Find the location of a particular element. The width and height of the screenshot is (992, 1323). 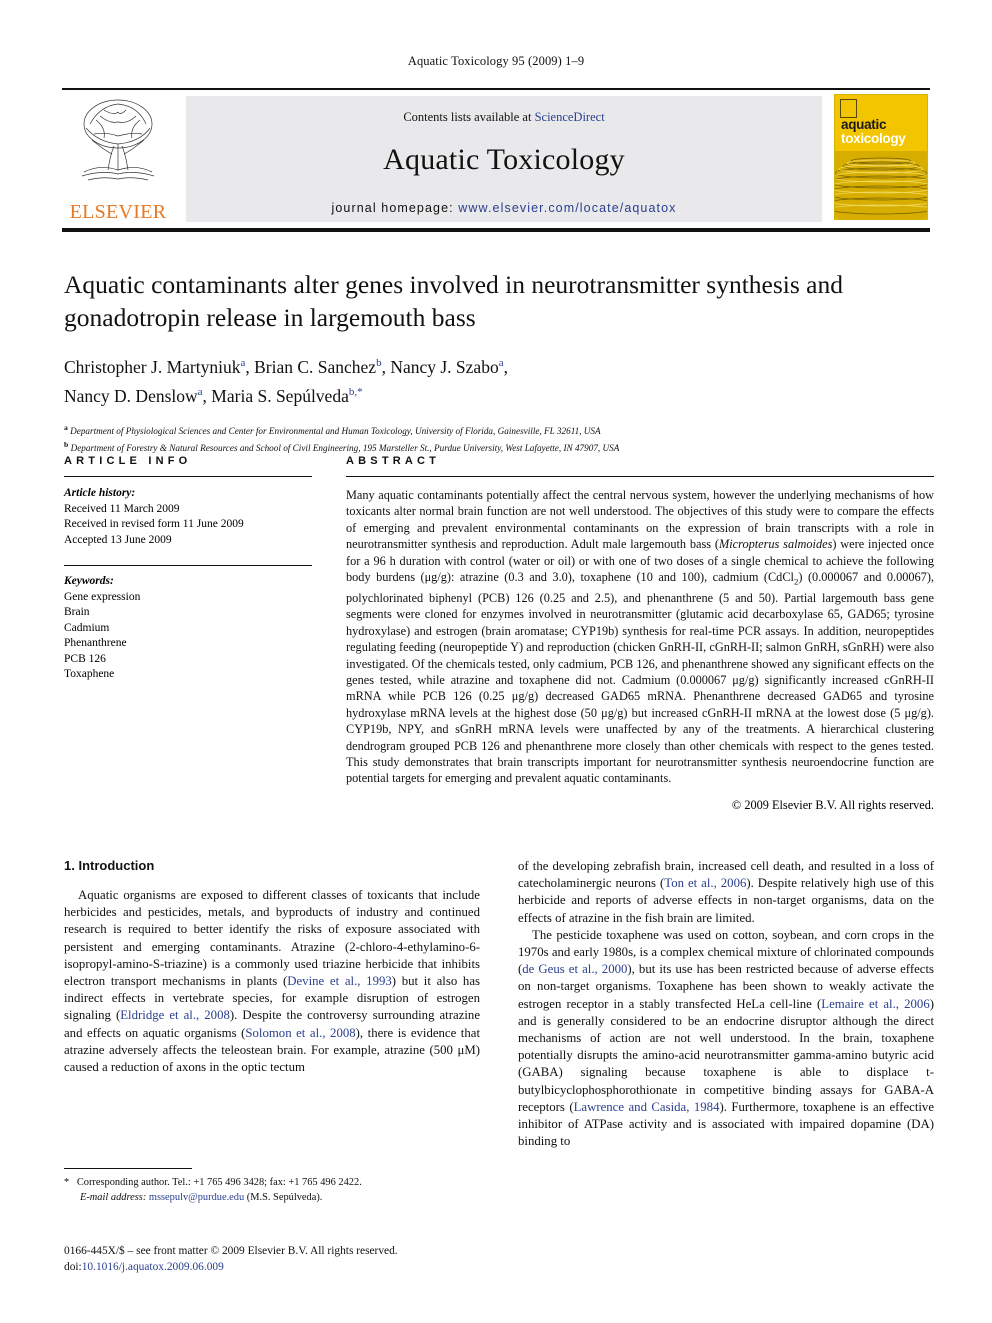

affiliation-marker: a is located at coordinates (66, 427).